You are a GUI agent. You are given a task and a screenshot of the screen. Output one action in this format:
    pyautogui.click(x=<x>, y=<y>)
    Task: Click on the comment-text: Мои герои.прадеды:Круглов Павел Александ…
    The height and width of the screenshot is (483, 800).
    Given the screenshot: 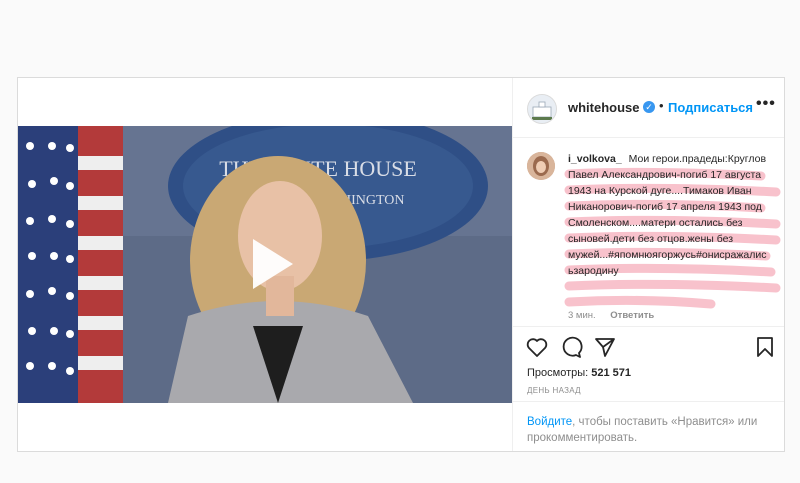 What is the action you would take?
    pyautogui.click(x=667, y=215)
    